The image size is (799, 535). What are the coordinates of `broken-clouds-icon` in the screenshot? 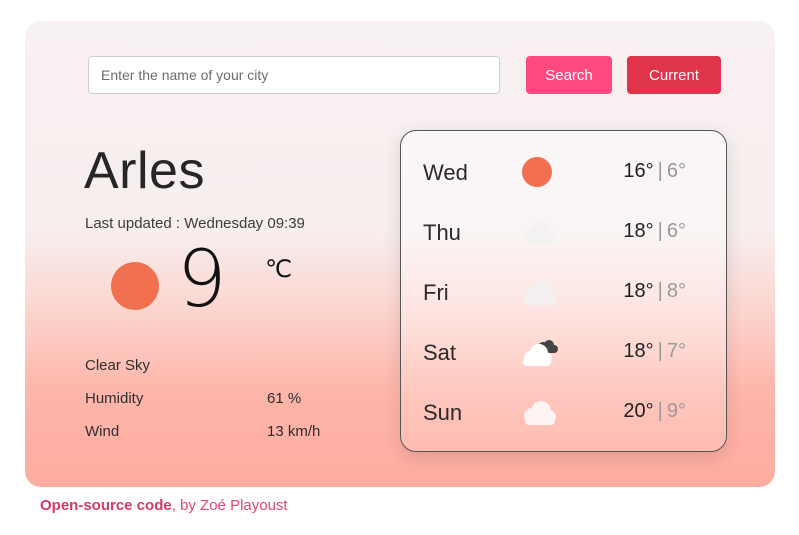 It's located at (540, 353).